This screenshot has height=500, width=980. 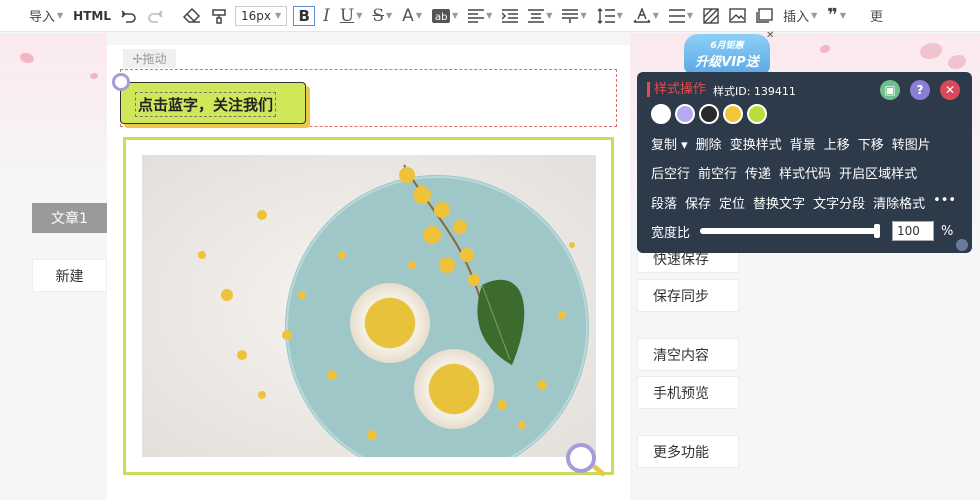 I want to click on resize-handle-icon, so click(x=962, y=245).